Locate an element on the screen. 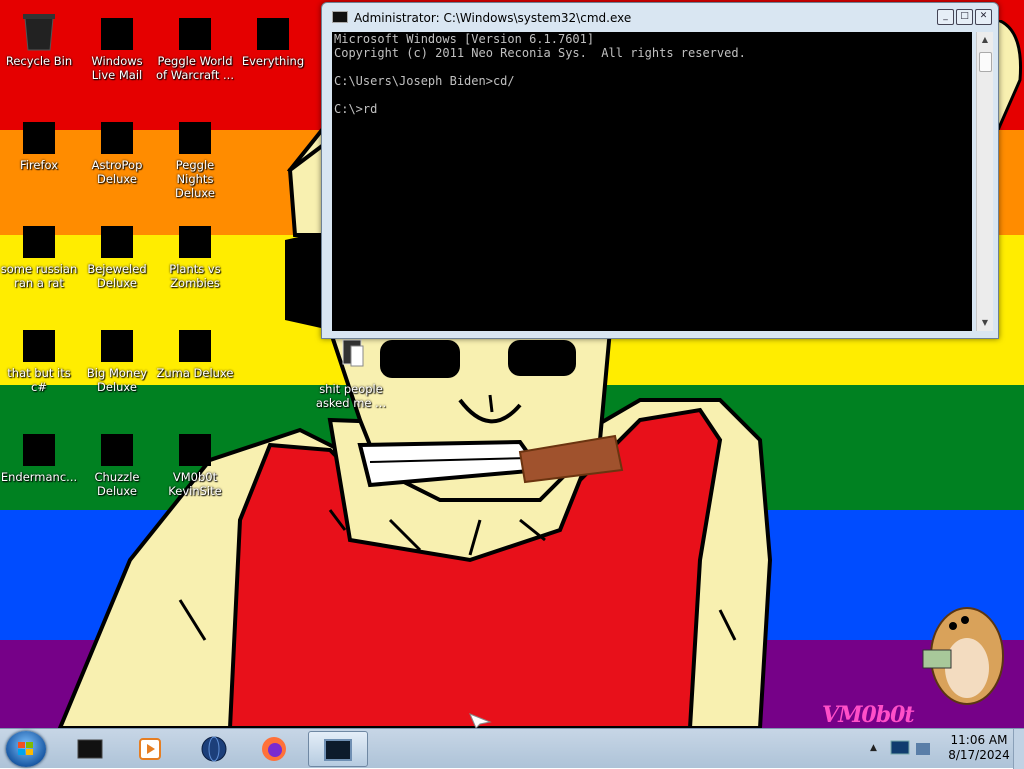 This screenshot has height=769, width=1024. pvz-icon is located at coordinates (195, 238).